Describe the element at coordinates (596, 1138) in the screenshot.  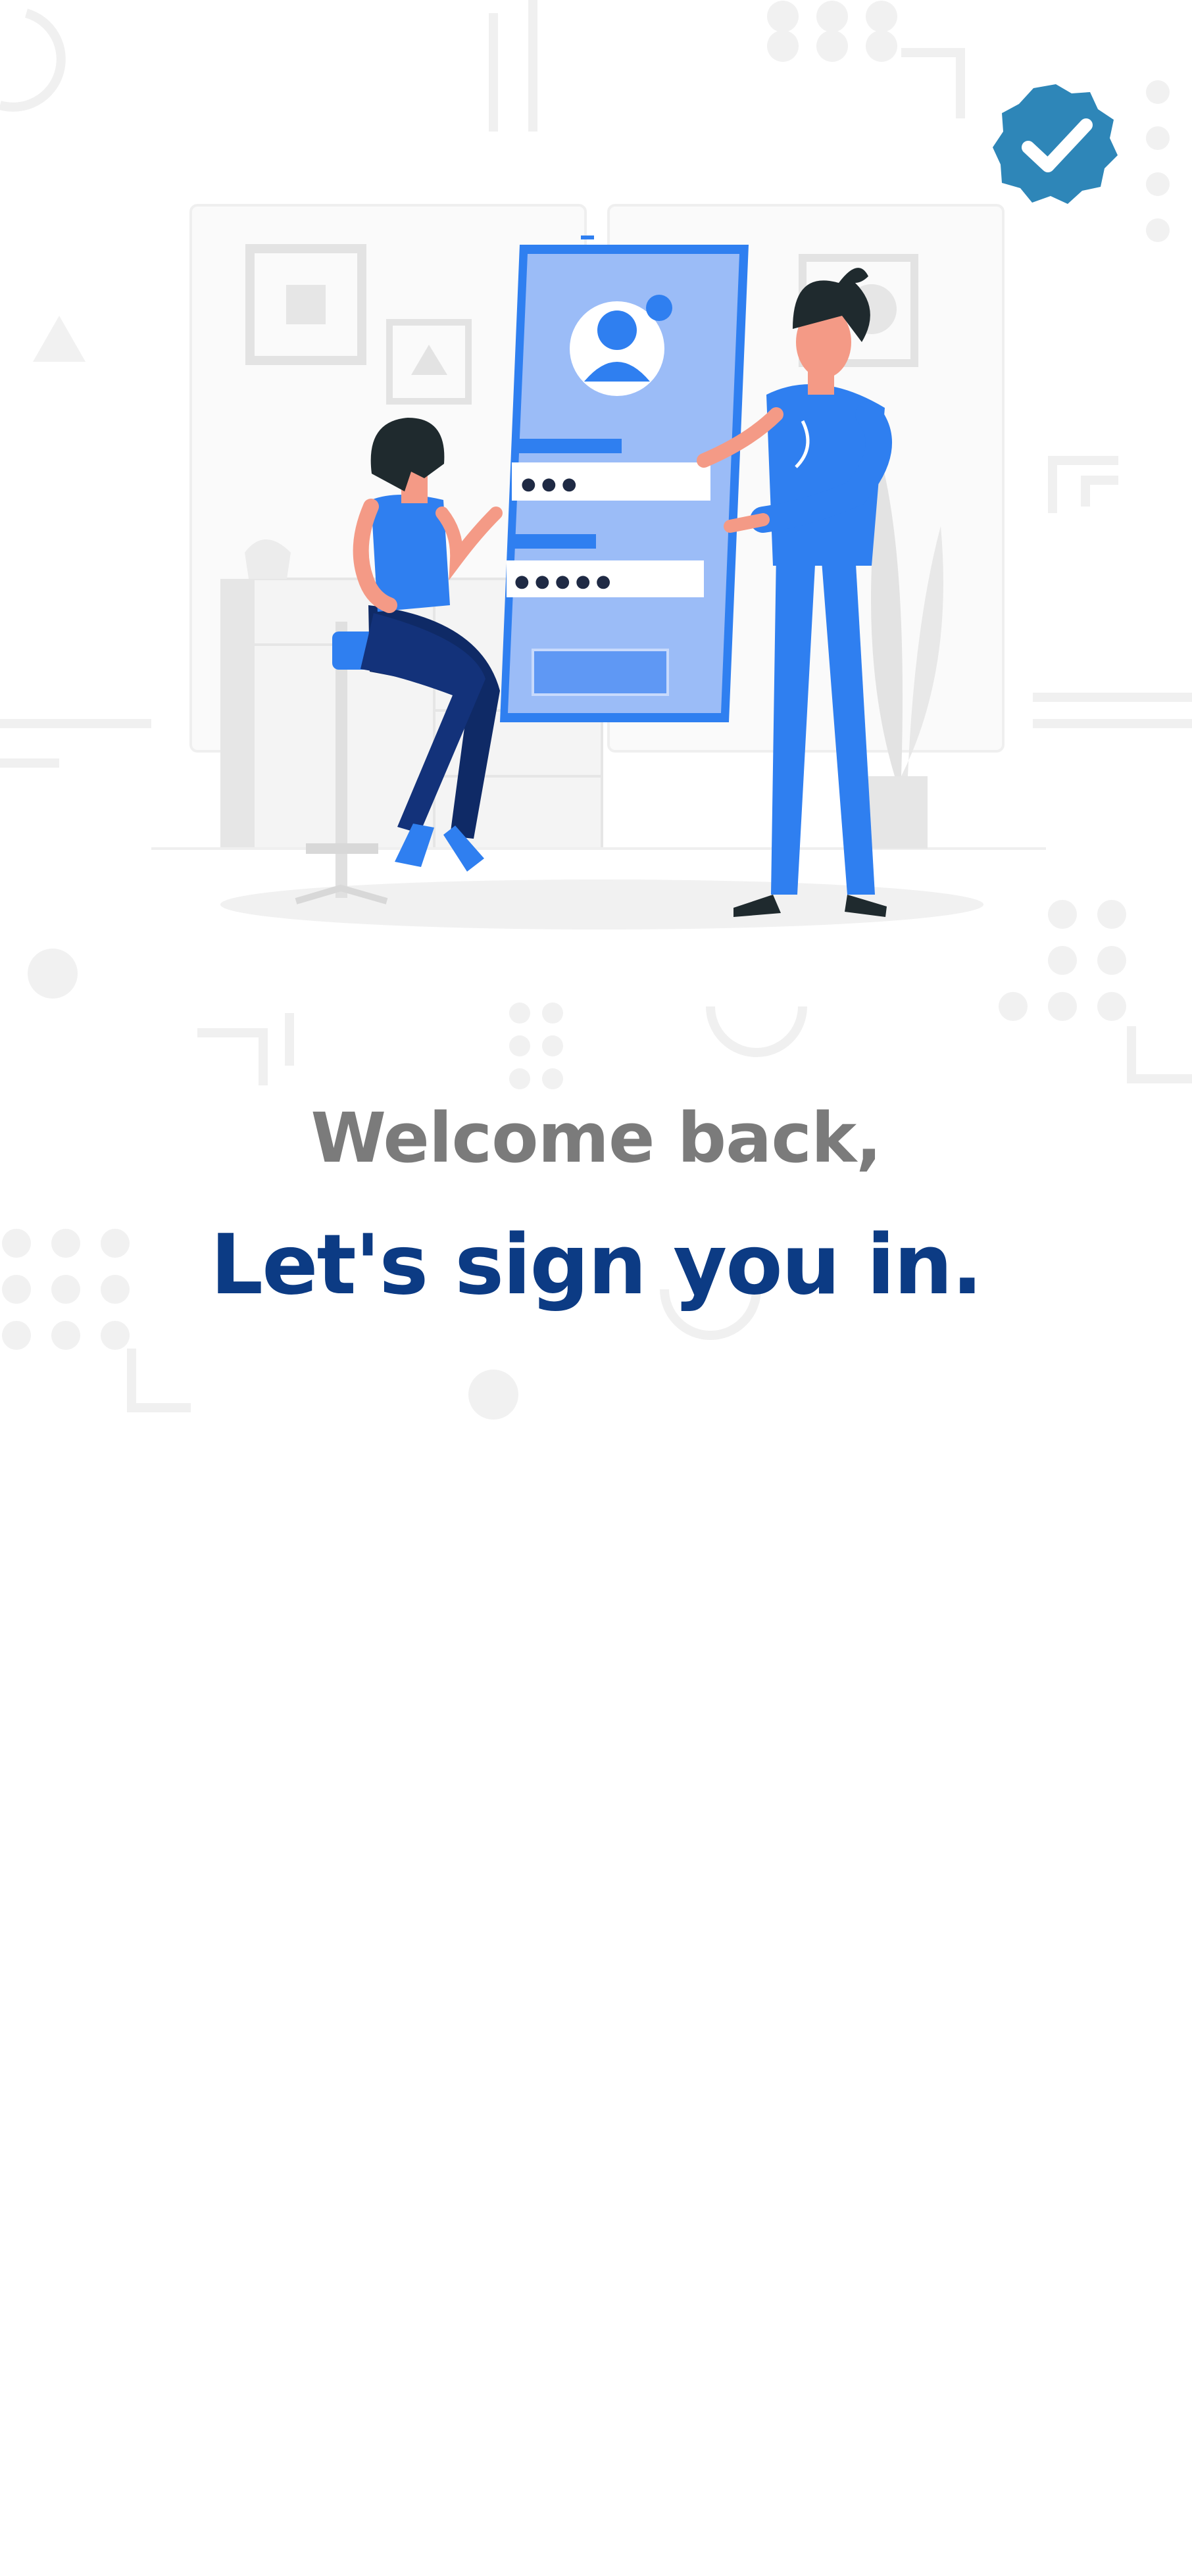
I see `welcome-text: Welcome back,` at that location.